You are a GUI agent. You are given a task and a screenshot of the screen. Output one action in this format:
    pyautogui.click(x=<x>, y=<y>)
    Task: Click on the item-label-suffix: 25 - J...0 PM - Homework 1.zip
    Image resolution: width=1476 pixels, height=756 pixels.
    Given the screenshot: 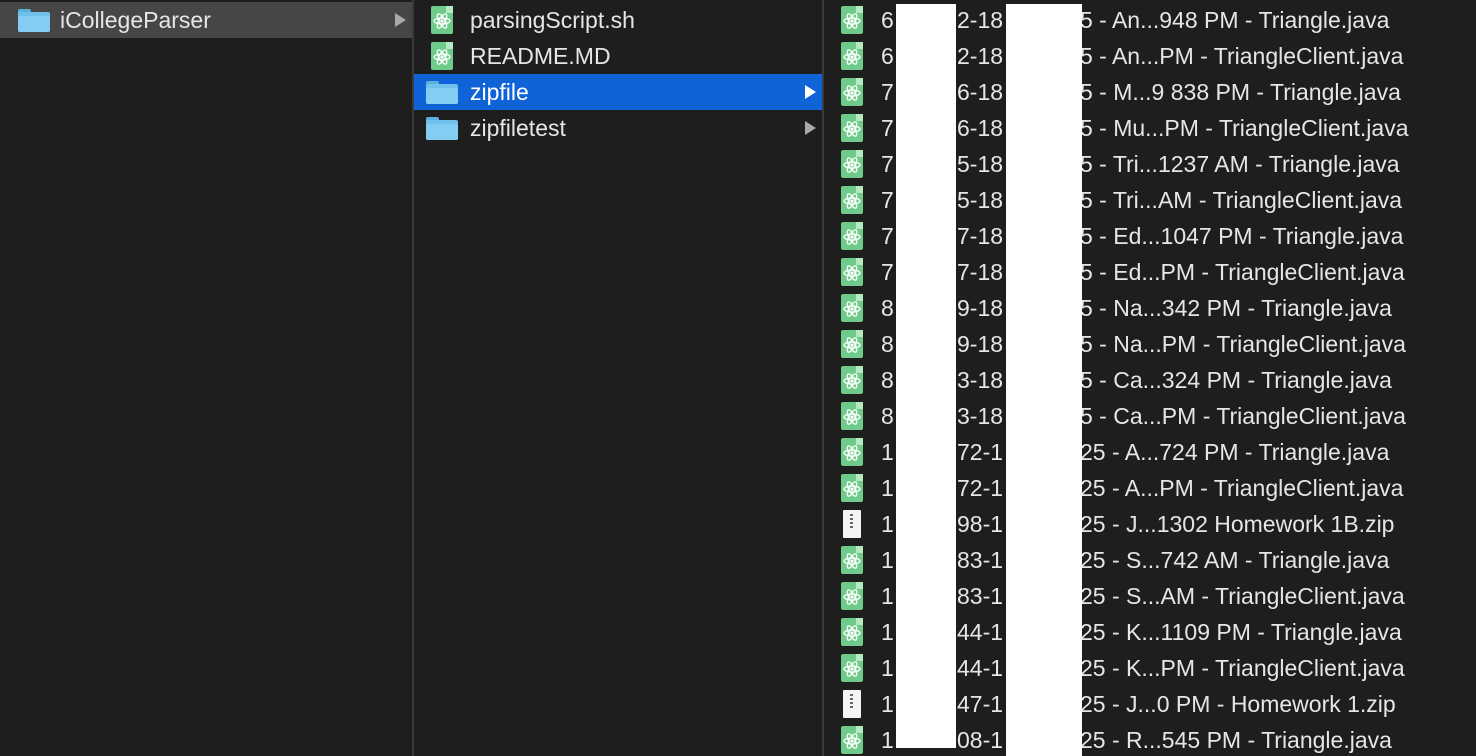 What is the action you would take?
    pyautogui.click(x=1238, y=703)
    